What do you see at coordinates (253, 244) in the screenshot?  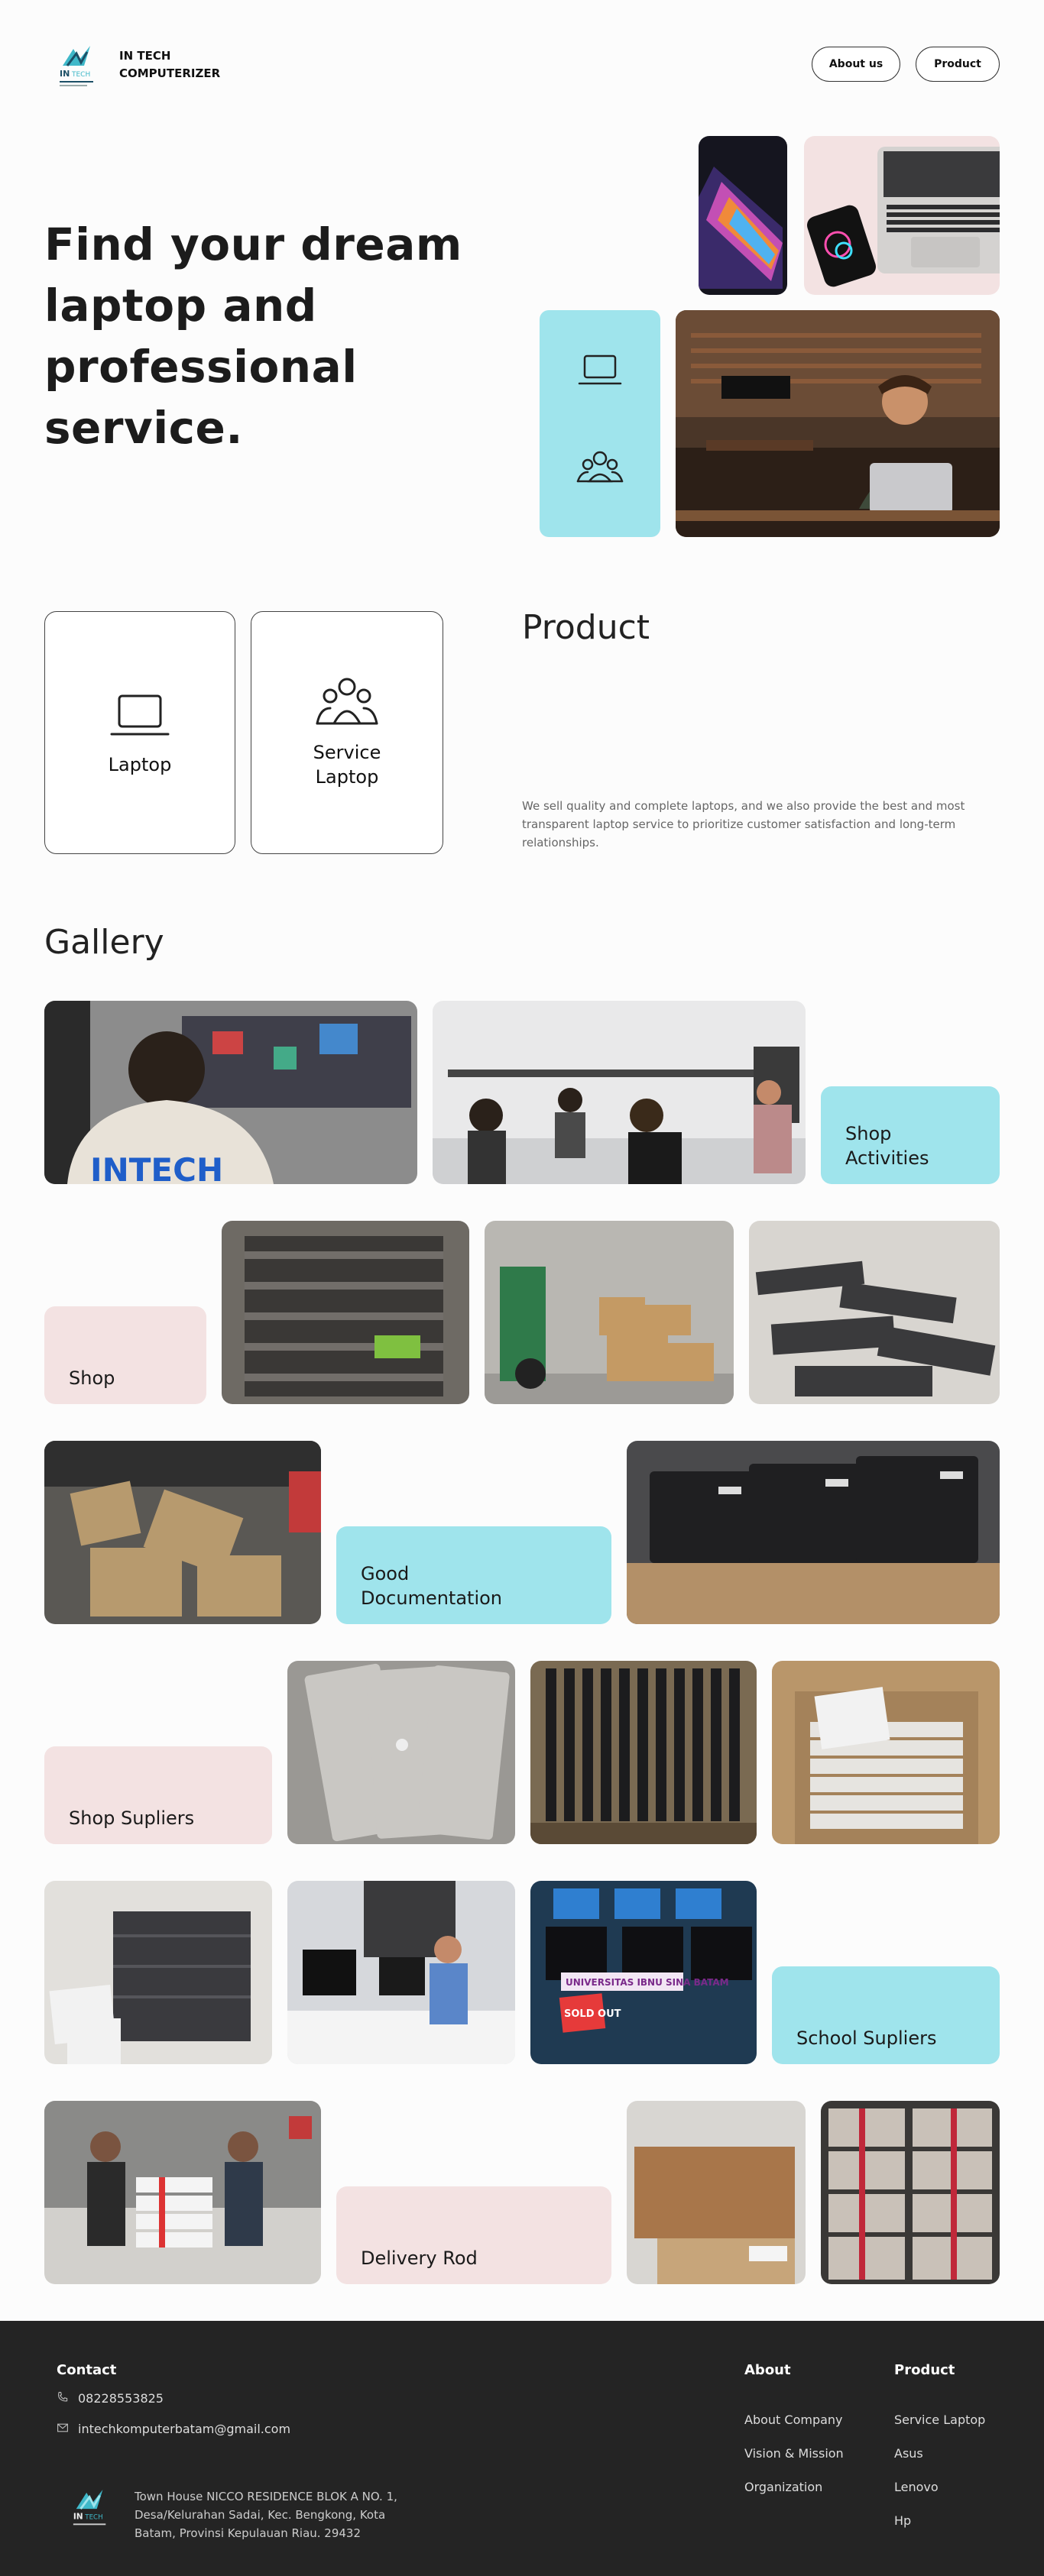 I see `hero-title-line: Find your dream` at bounding box center [253, 244].